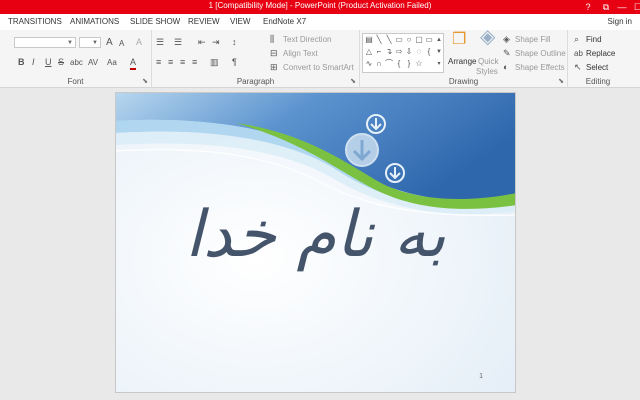 Image resolution: width=640 pixels, height=400 pixels. I want to click on textbox-shape-icon: ▤, so click(369, 40).